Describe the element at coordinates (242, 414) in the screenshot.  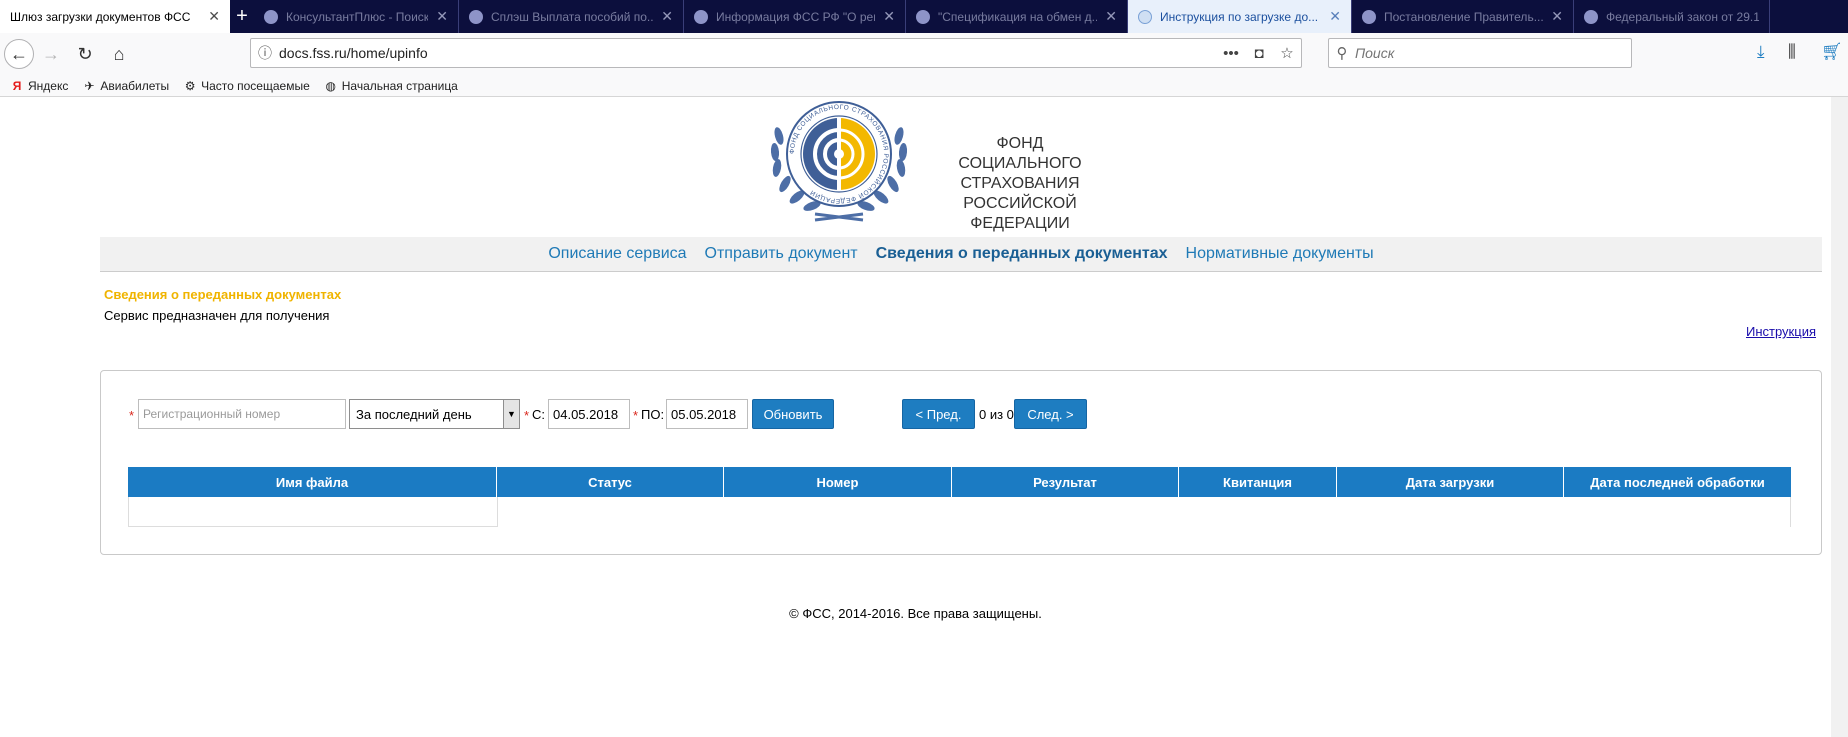
I see `registration-number-input: Регистрационный номер` at that location.